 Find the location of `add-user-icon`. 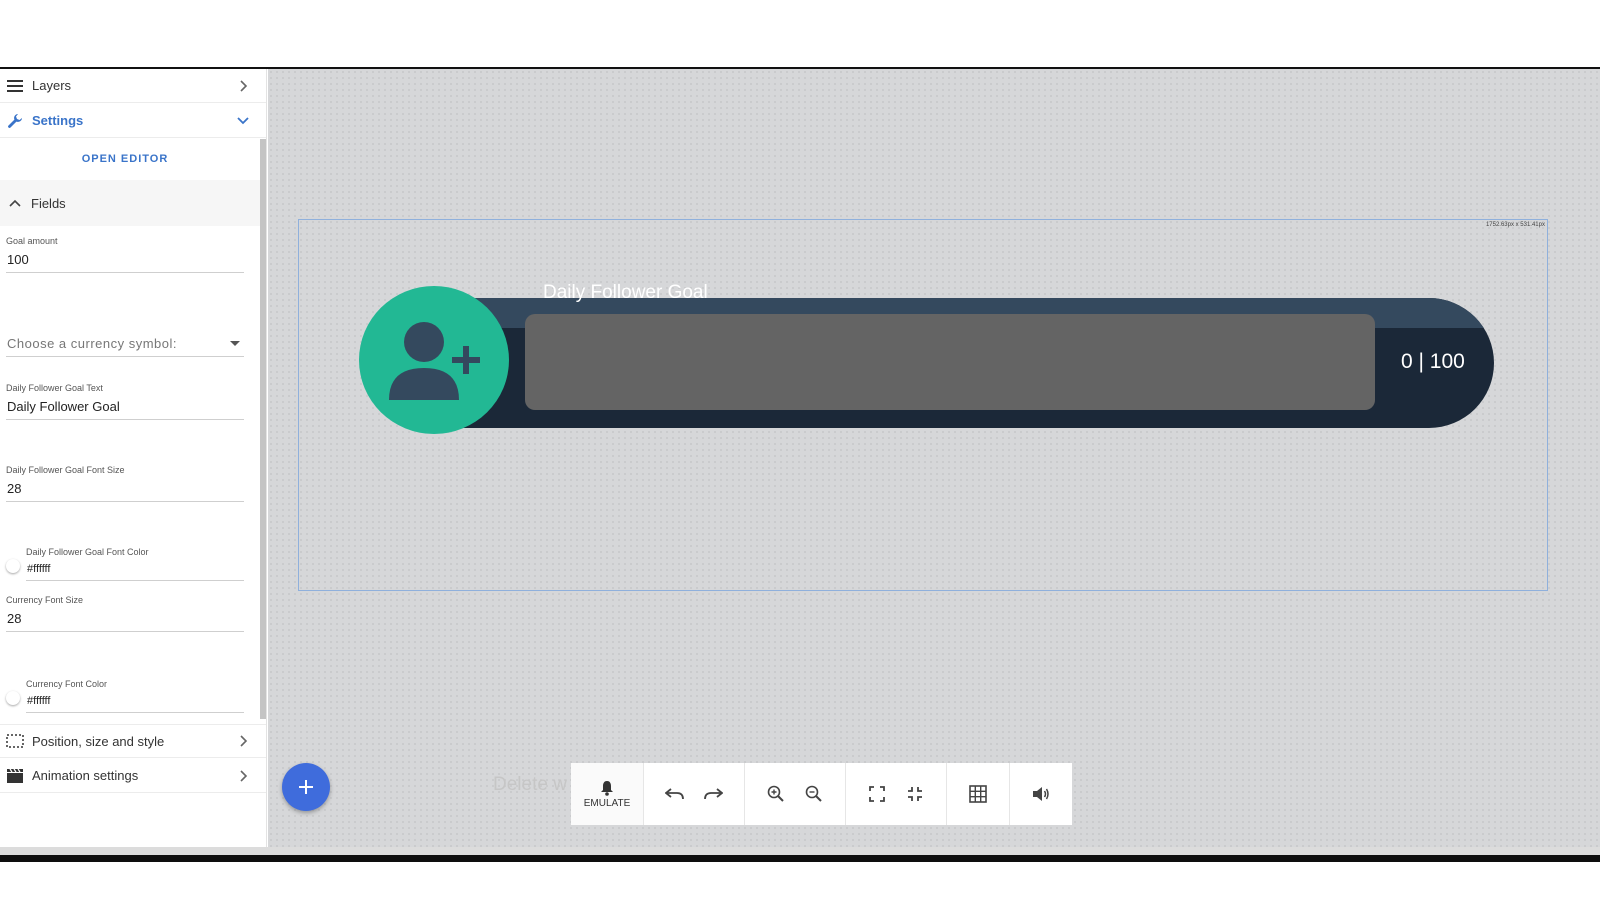

add-user-icon is located at coordinates (434, 360).